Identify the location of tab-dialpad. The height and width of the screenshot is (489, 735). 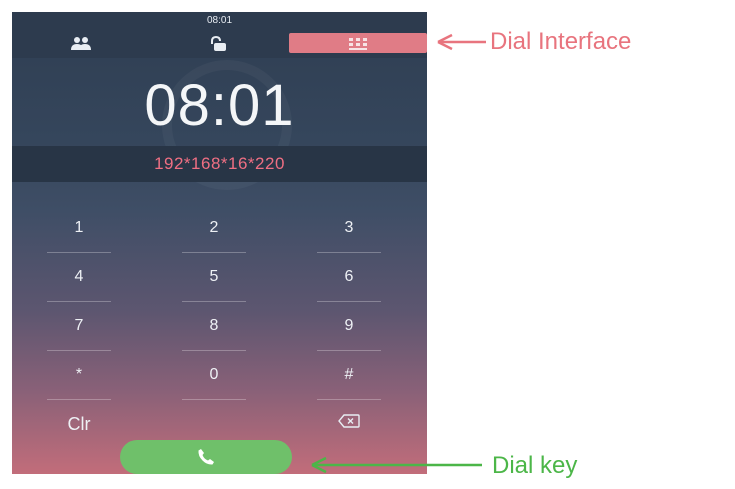
(358, 43).